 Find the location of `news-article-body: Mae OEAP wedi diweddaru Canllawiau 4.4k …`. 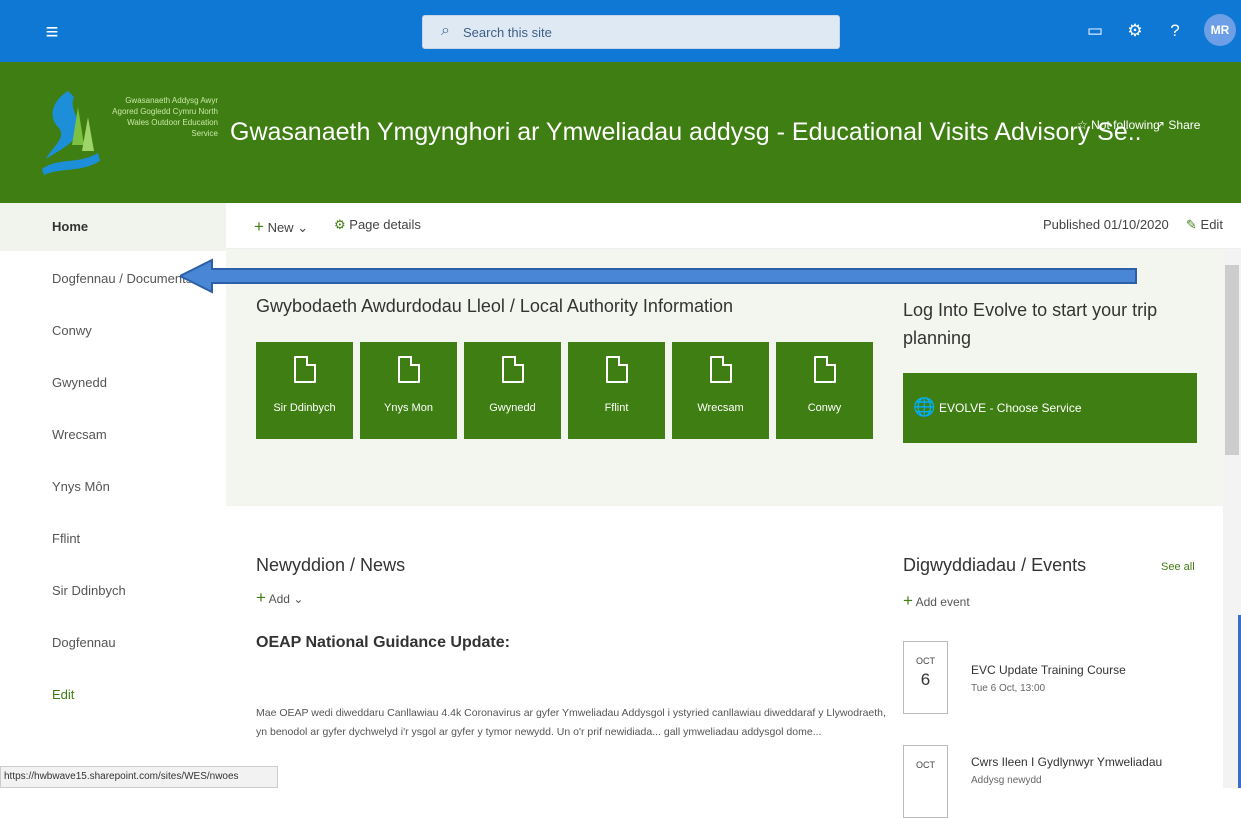

news-article-body: Mae OEAP wedi diweddaru Canllawiau 4.4k … is located at coordinates (571, 722).